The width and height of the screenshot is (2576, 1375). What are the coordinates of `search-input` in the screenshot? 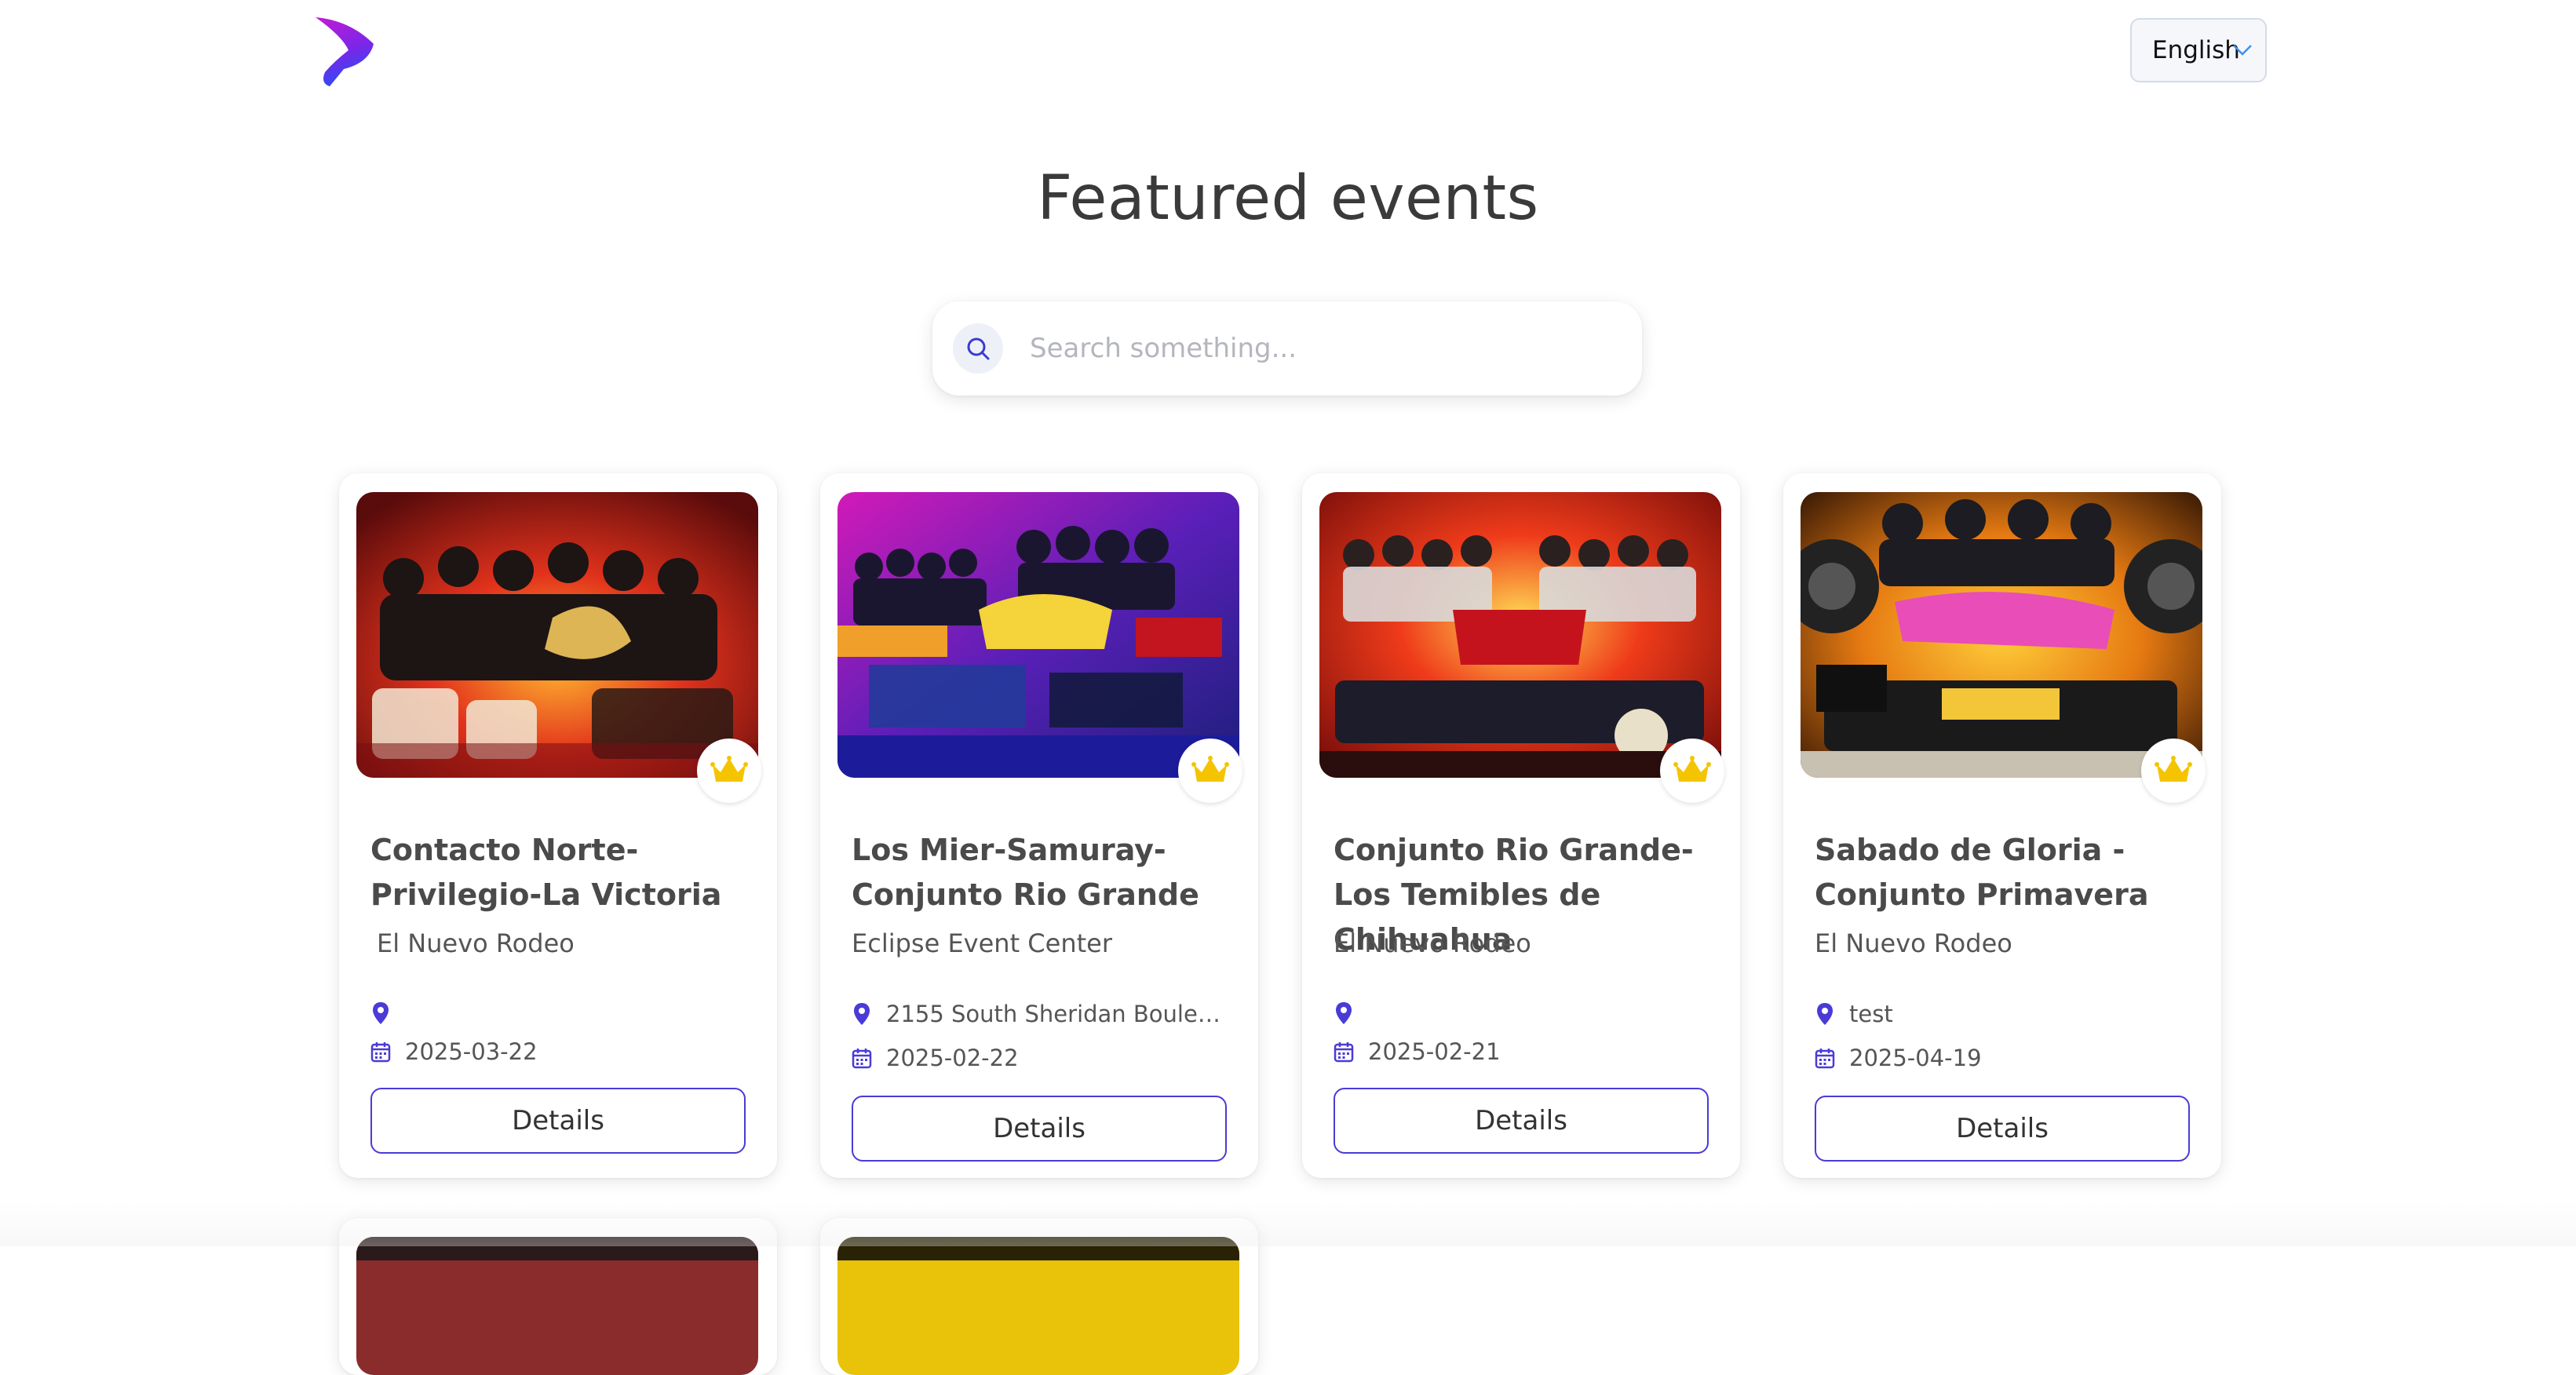 It's located at (1304, 348).